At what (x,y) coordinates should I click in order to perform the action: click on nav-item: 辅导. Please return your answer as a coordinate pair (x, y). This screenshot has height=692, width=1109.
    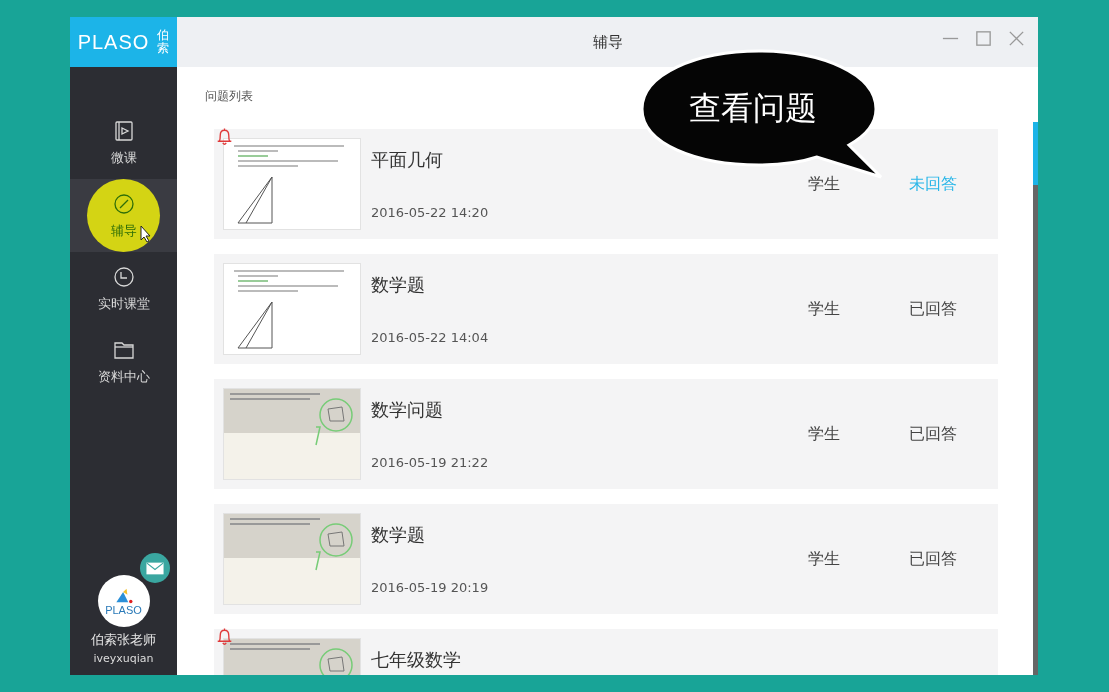
    Looking at the image, I should click on (123, 215).